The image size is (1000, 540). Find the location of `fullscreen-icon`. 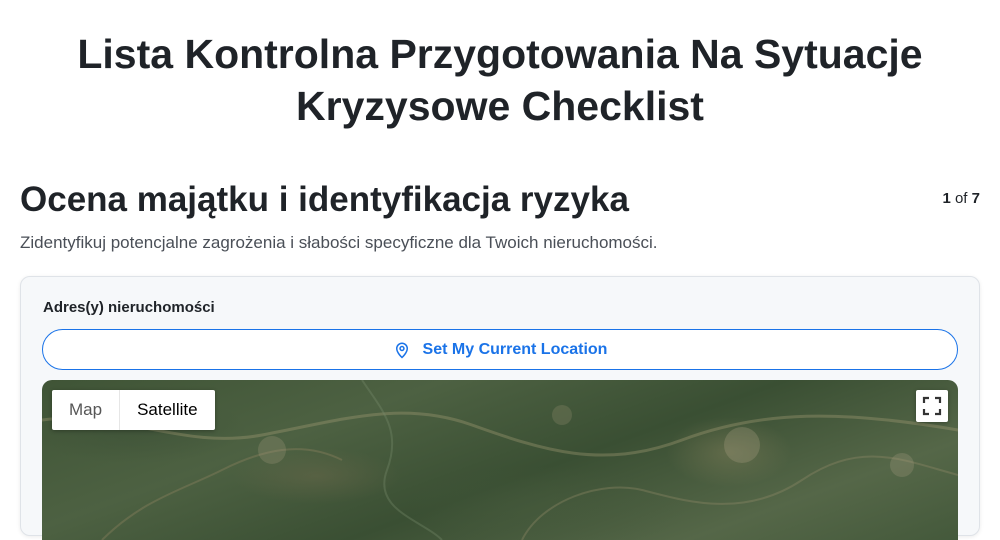

fullscreen-icon is located at coordinates (932, 406).